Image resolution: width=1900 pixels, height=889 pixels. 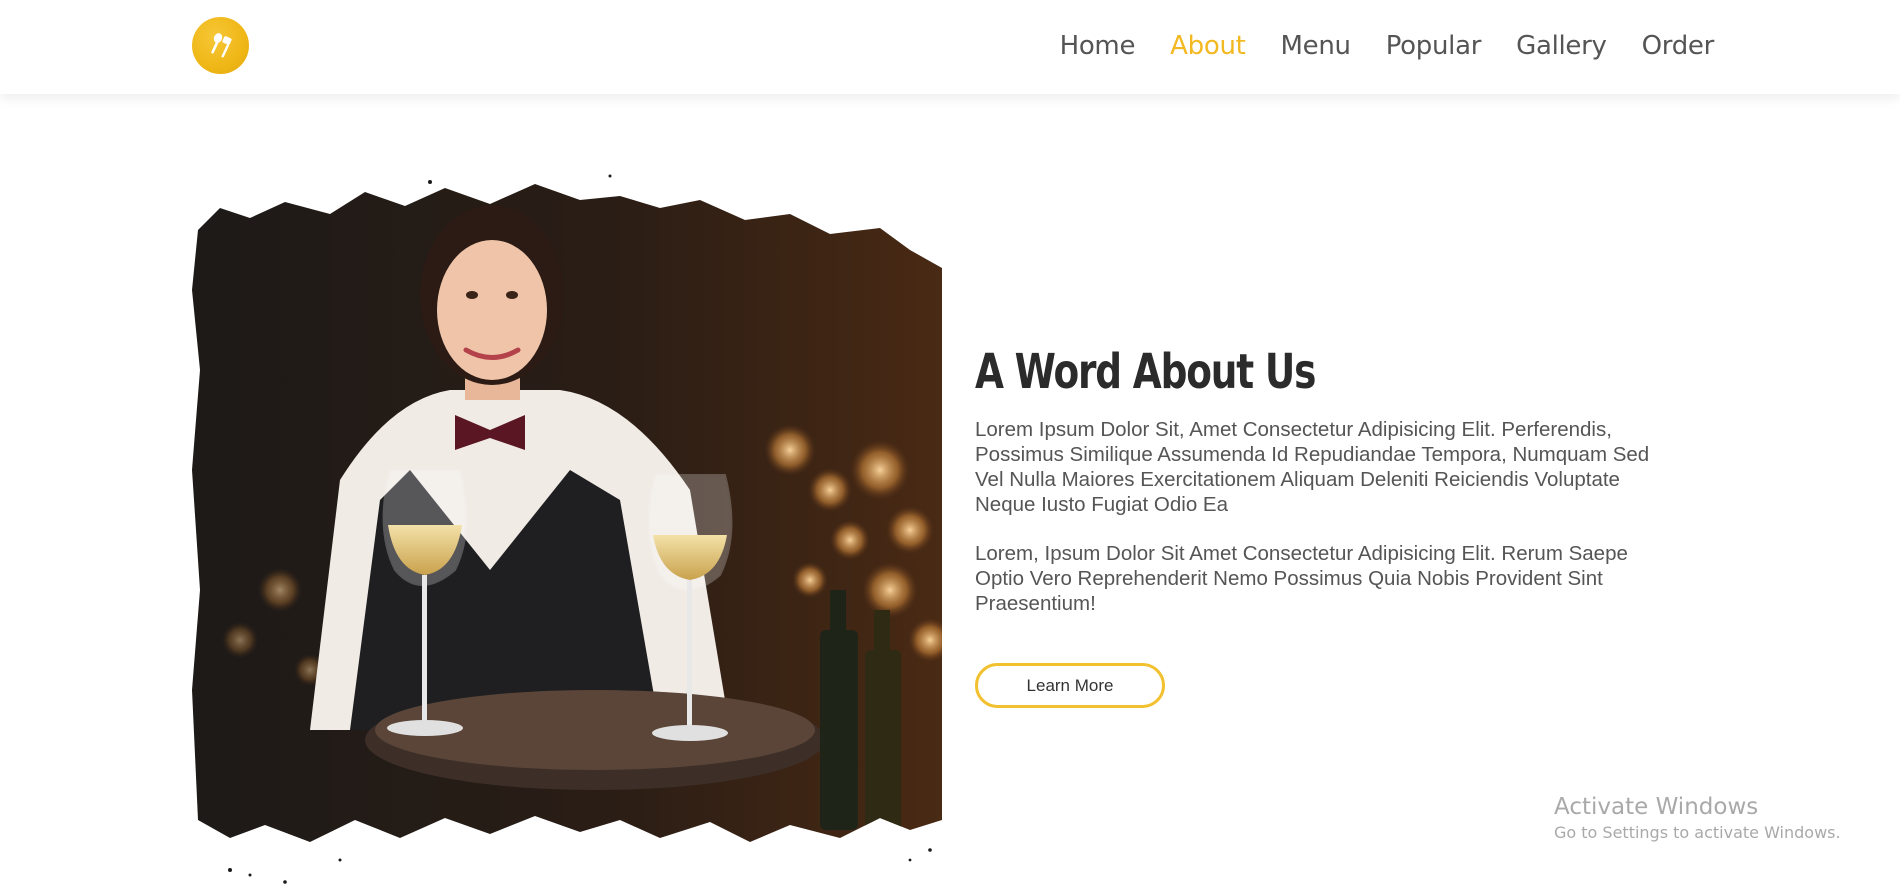 I want to click on watermark-subtitle: Go to Settings to activate Windows., so click(x=1697, y=832).